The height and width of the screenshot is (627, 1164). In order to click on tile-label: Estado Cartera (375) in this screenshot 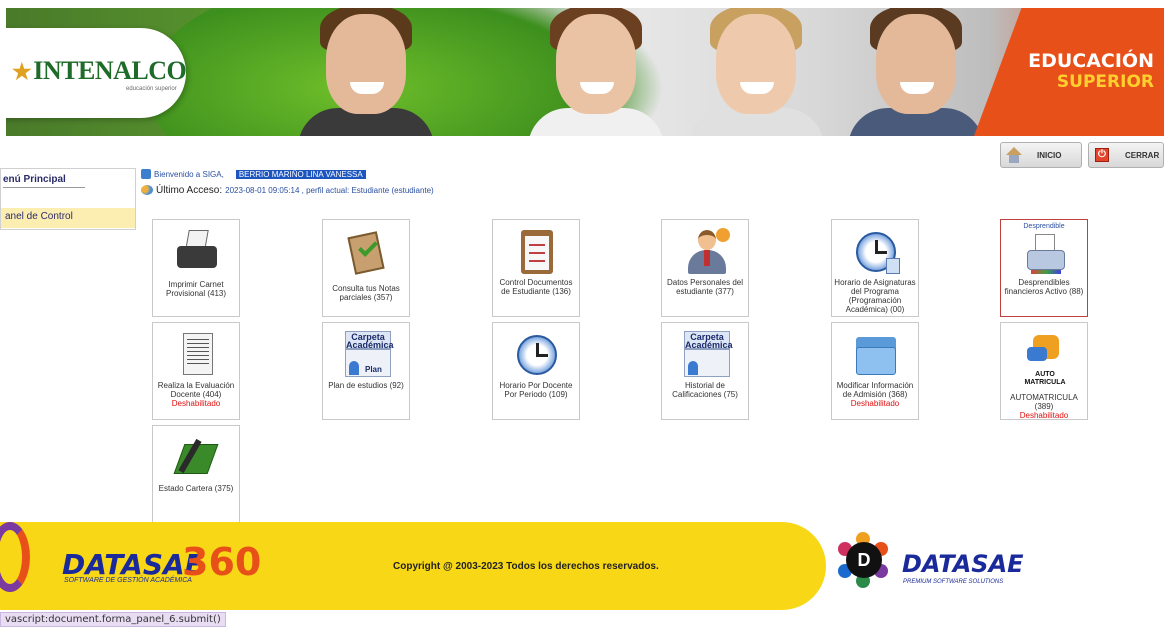, I will do `click(196, 488)`.